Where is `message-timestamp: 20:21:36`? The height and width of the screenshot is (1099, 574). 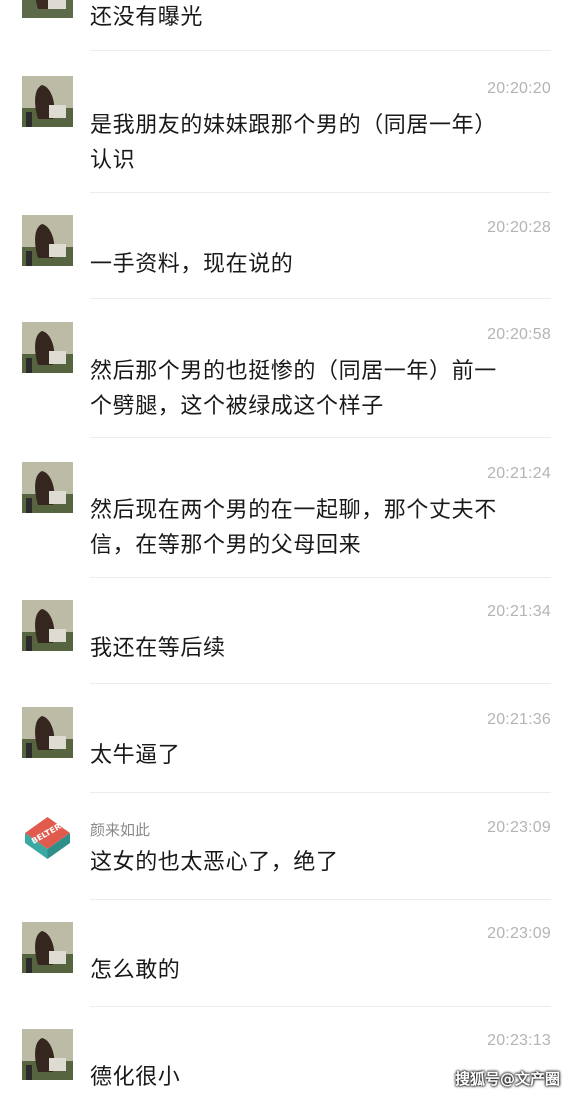 message-timestamp: 20:21:36 is located at coordinates (519, 719).